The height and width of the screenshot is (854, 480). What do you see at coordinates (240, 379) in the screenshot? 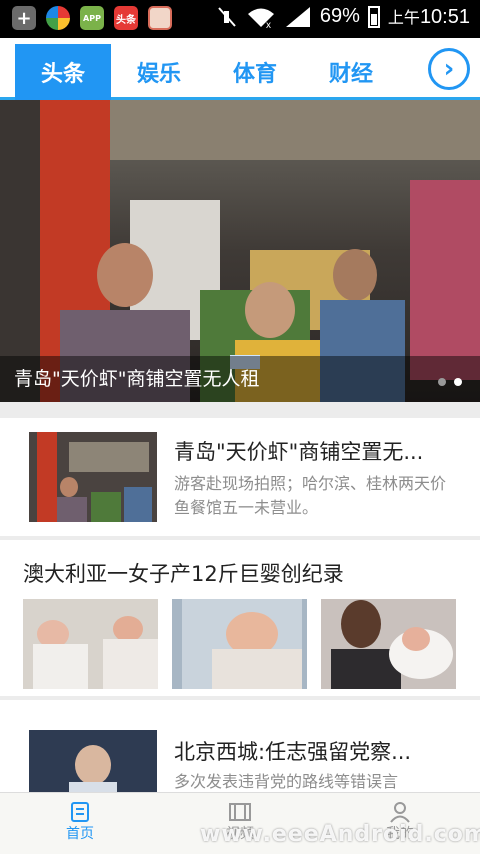
I see `hero-caption: 青岛"天价虾"商铺空置无人租` at bounding box center [240, 379].